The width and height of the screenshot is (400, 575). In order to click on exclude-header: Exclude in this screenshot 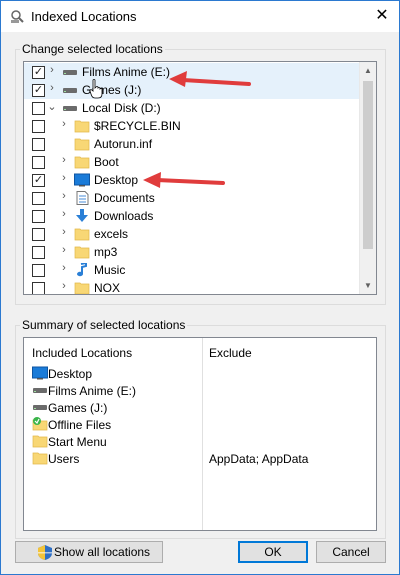, I will do `click(230, 353)`.